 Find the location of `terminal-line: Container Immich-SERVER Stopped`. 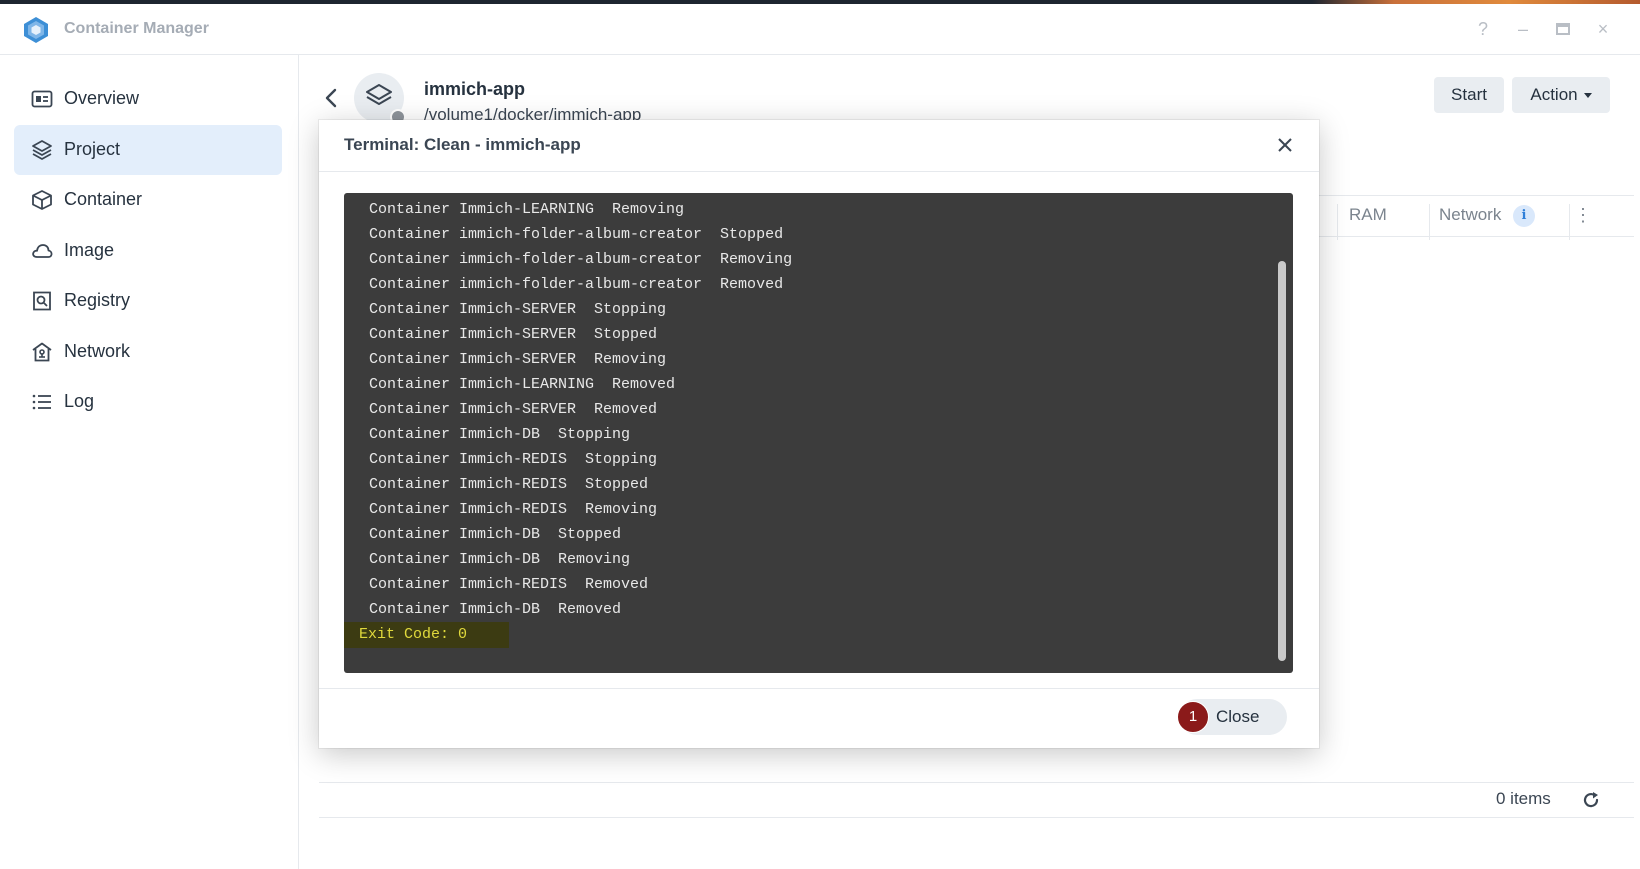

terminal-line: Container Immich-SERVER Stopped is located at coordinates (513, 334).